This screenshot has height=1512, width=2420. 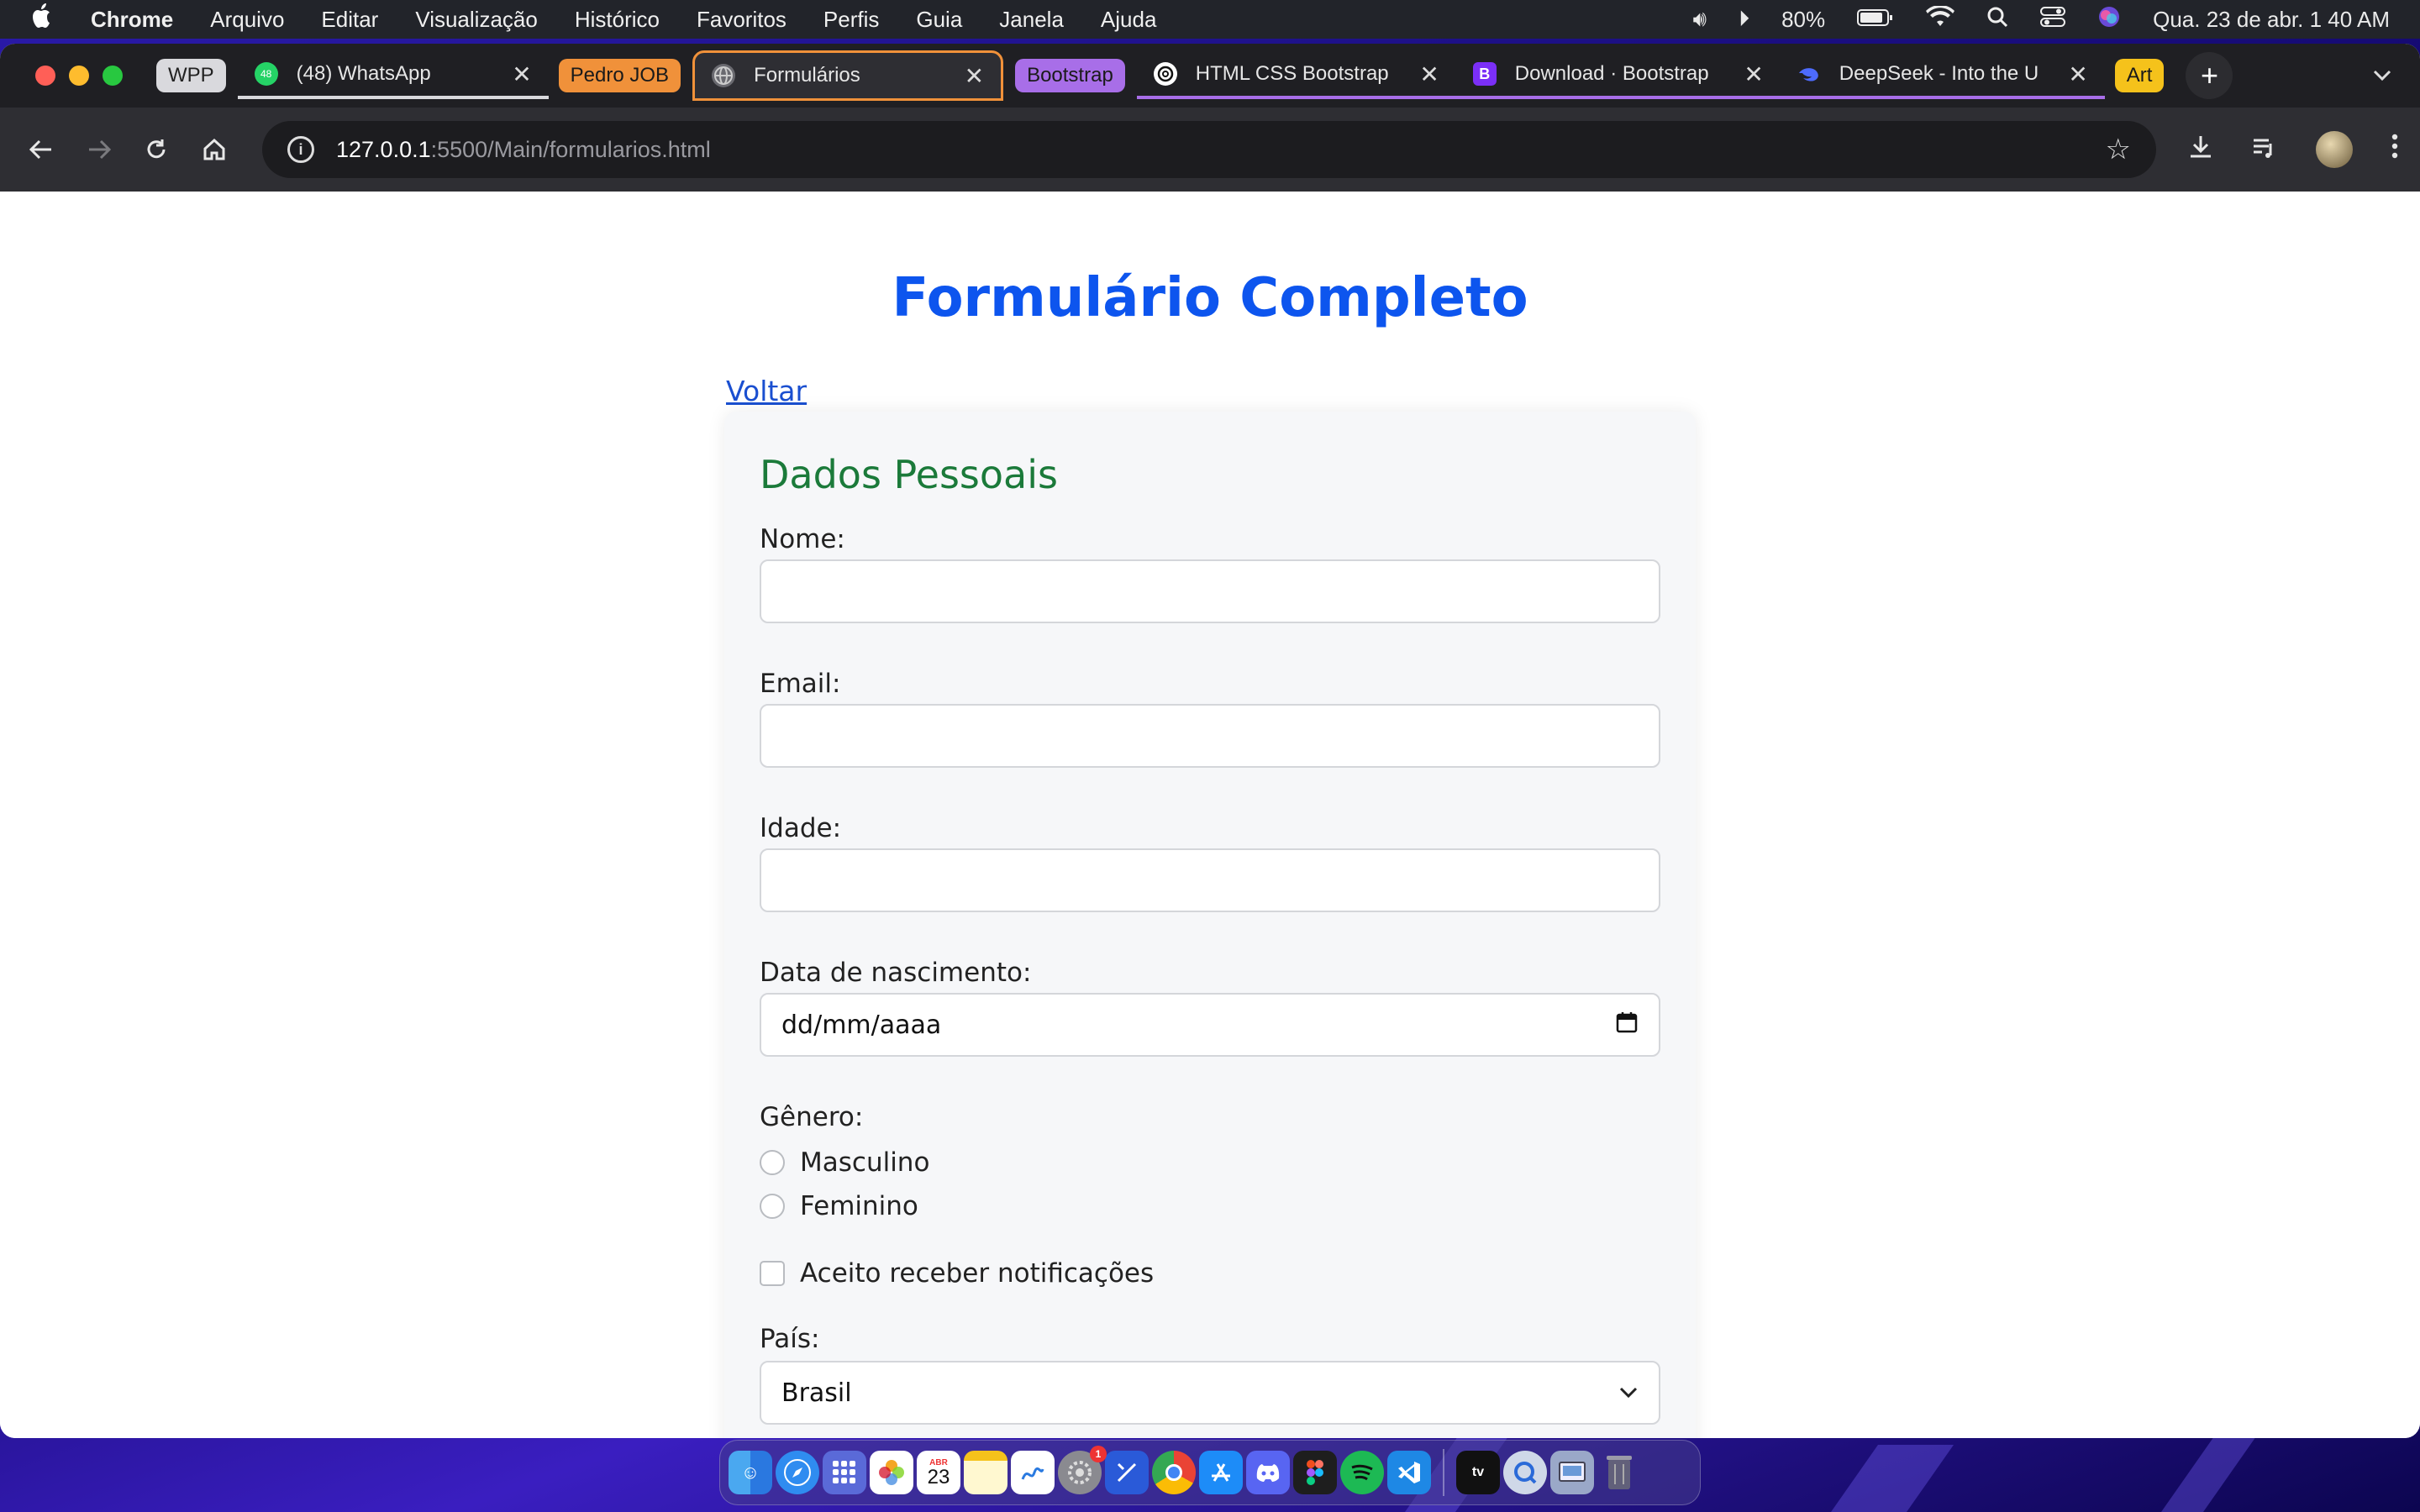 What do you see at coordinates (1940, 19) in the screenshot?
I see `wifi-icon` at bounding box center [1940, 19].